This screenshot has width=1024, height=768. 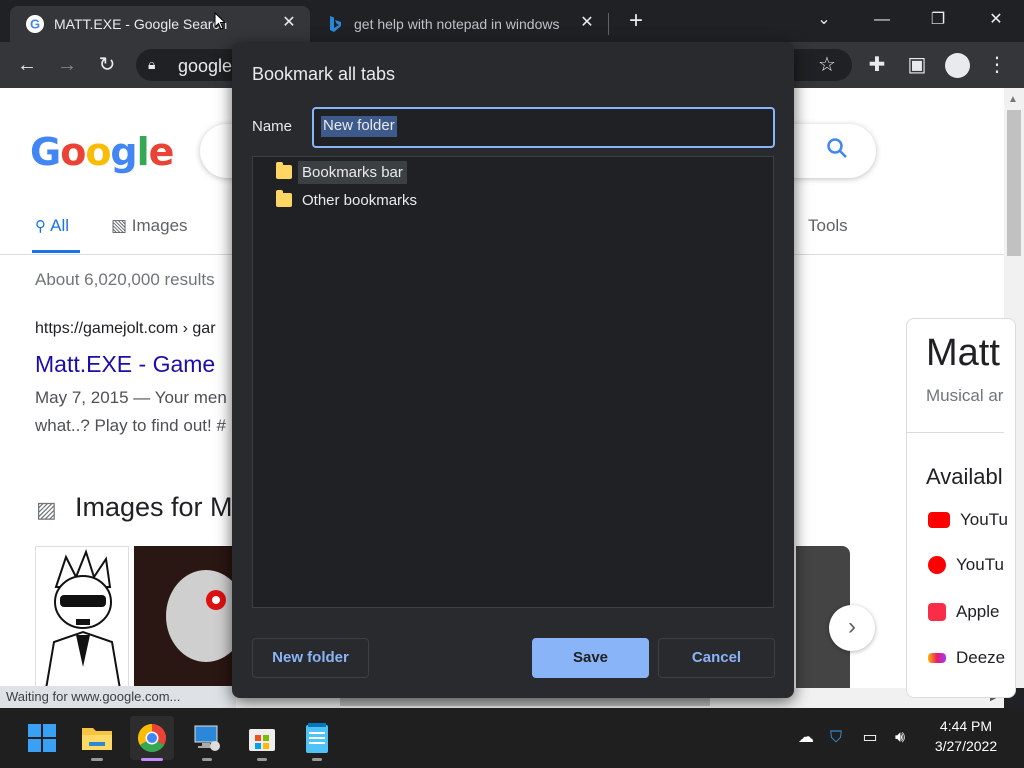 What do you see at coordinates (939, 520) in the screenshot?
I see `youtube-icon` at bounding box center [939, 520].